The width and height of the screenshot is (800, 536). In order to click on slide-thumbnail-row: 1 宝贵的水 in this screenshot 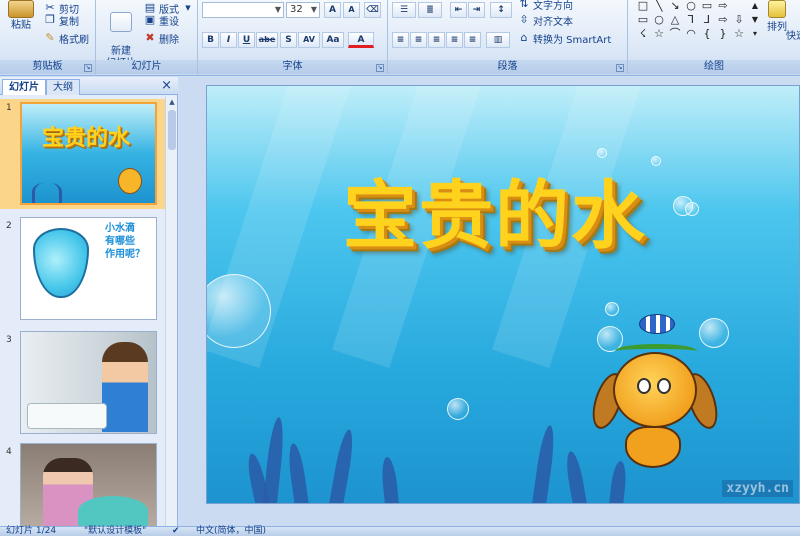, I will do `click(82, 154)`.